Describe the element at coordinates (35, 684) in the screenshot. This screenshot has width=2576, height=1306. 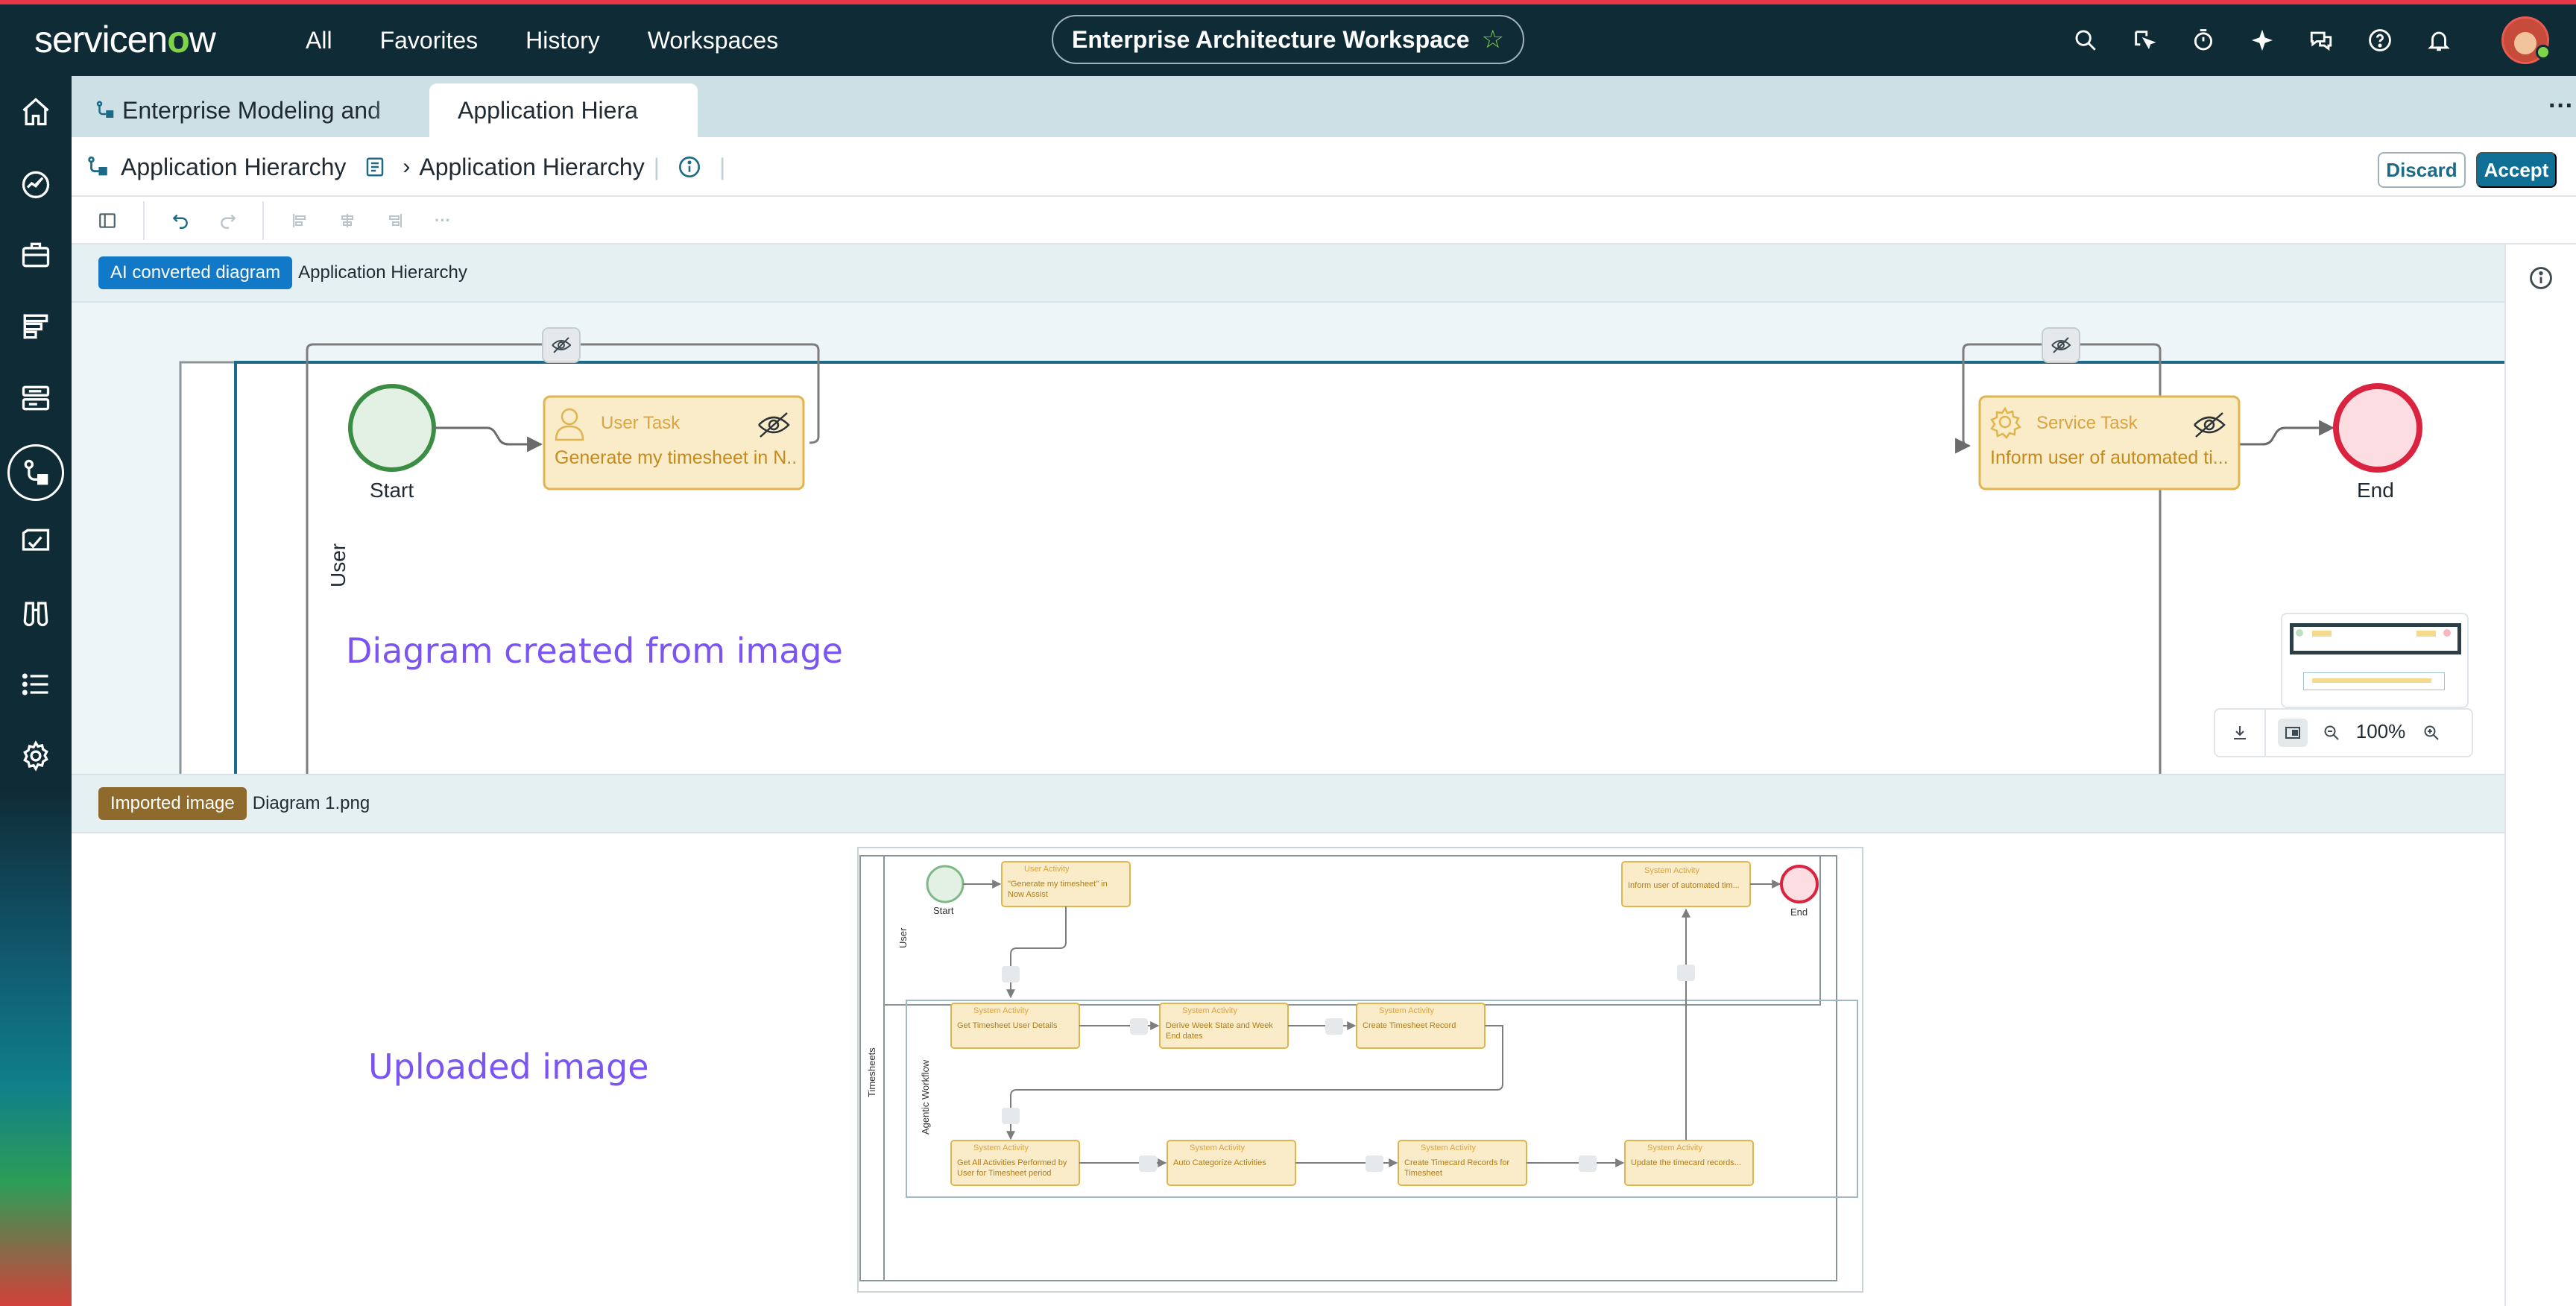
I see `list-icon` at that location.